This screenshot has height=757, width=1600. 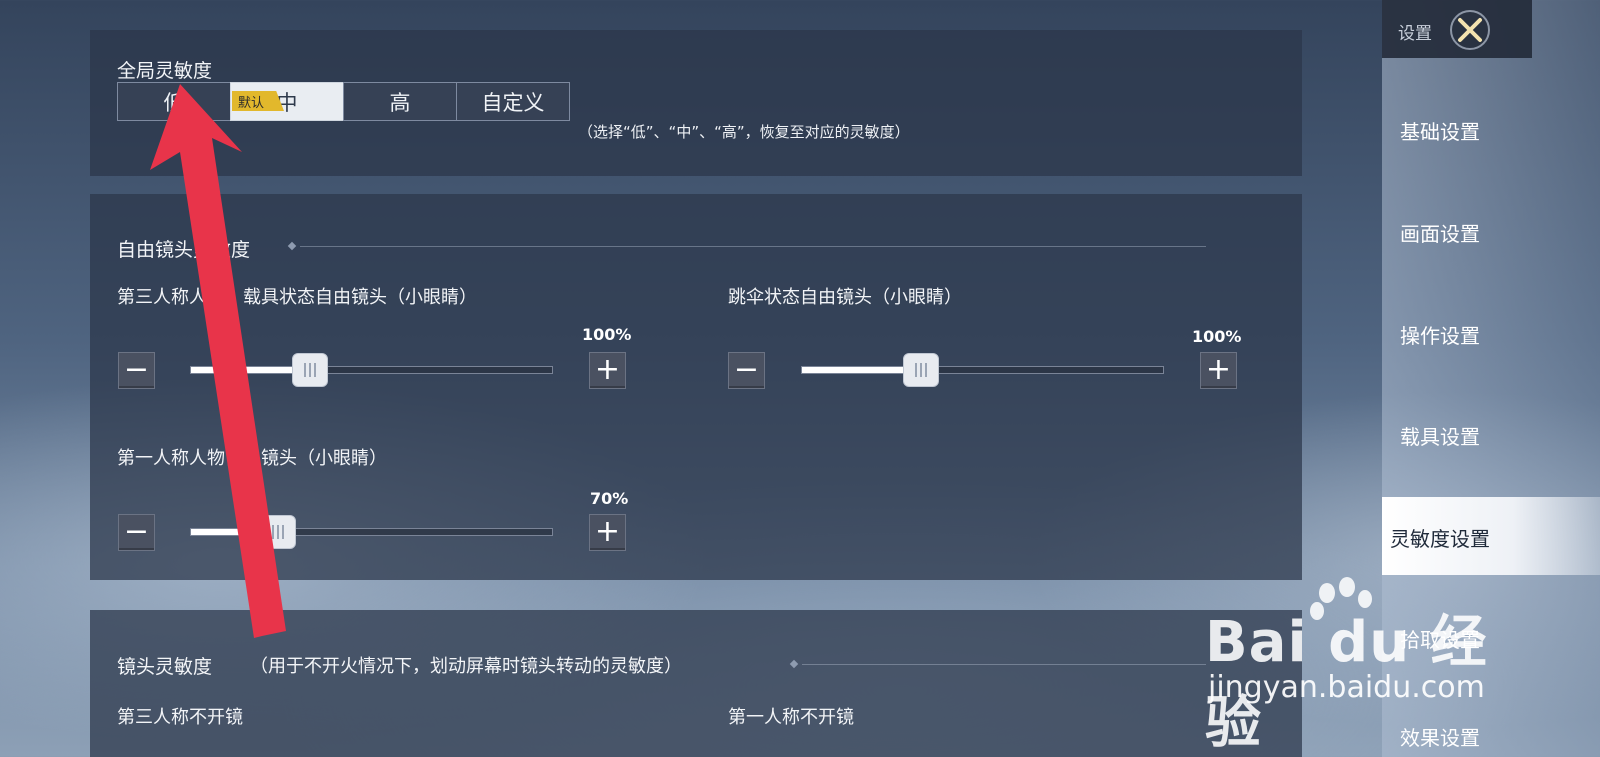 I want to click on preset-custom-button: 自定义, so click(x=513, y=101).